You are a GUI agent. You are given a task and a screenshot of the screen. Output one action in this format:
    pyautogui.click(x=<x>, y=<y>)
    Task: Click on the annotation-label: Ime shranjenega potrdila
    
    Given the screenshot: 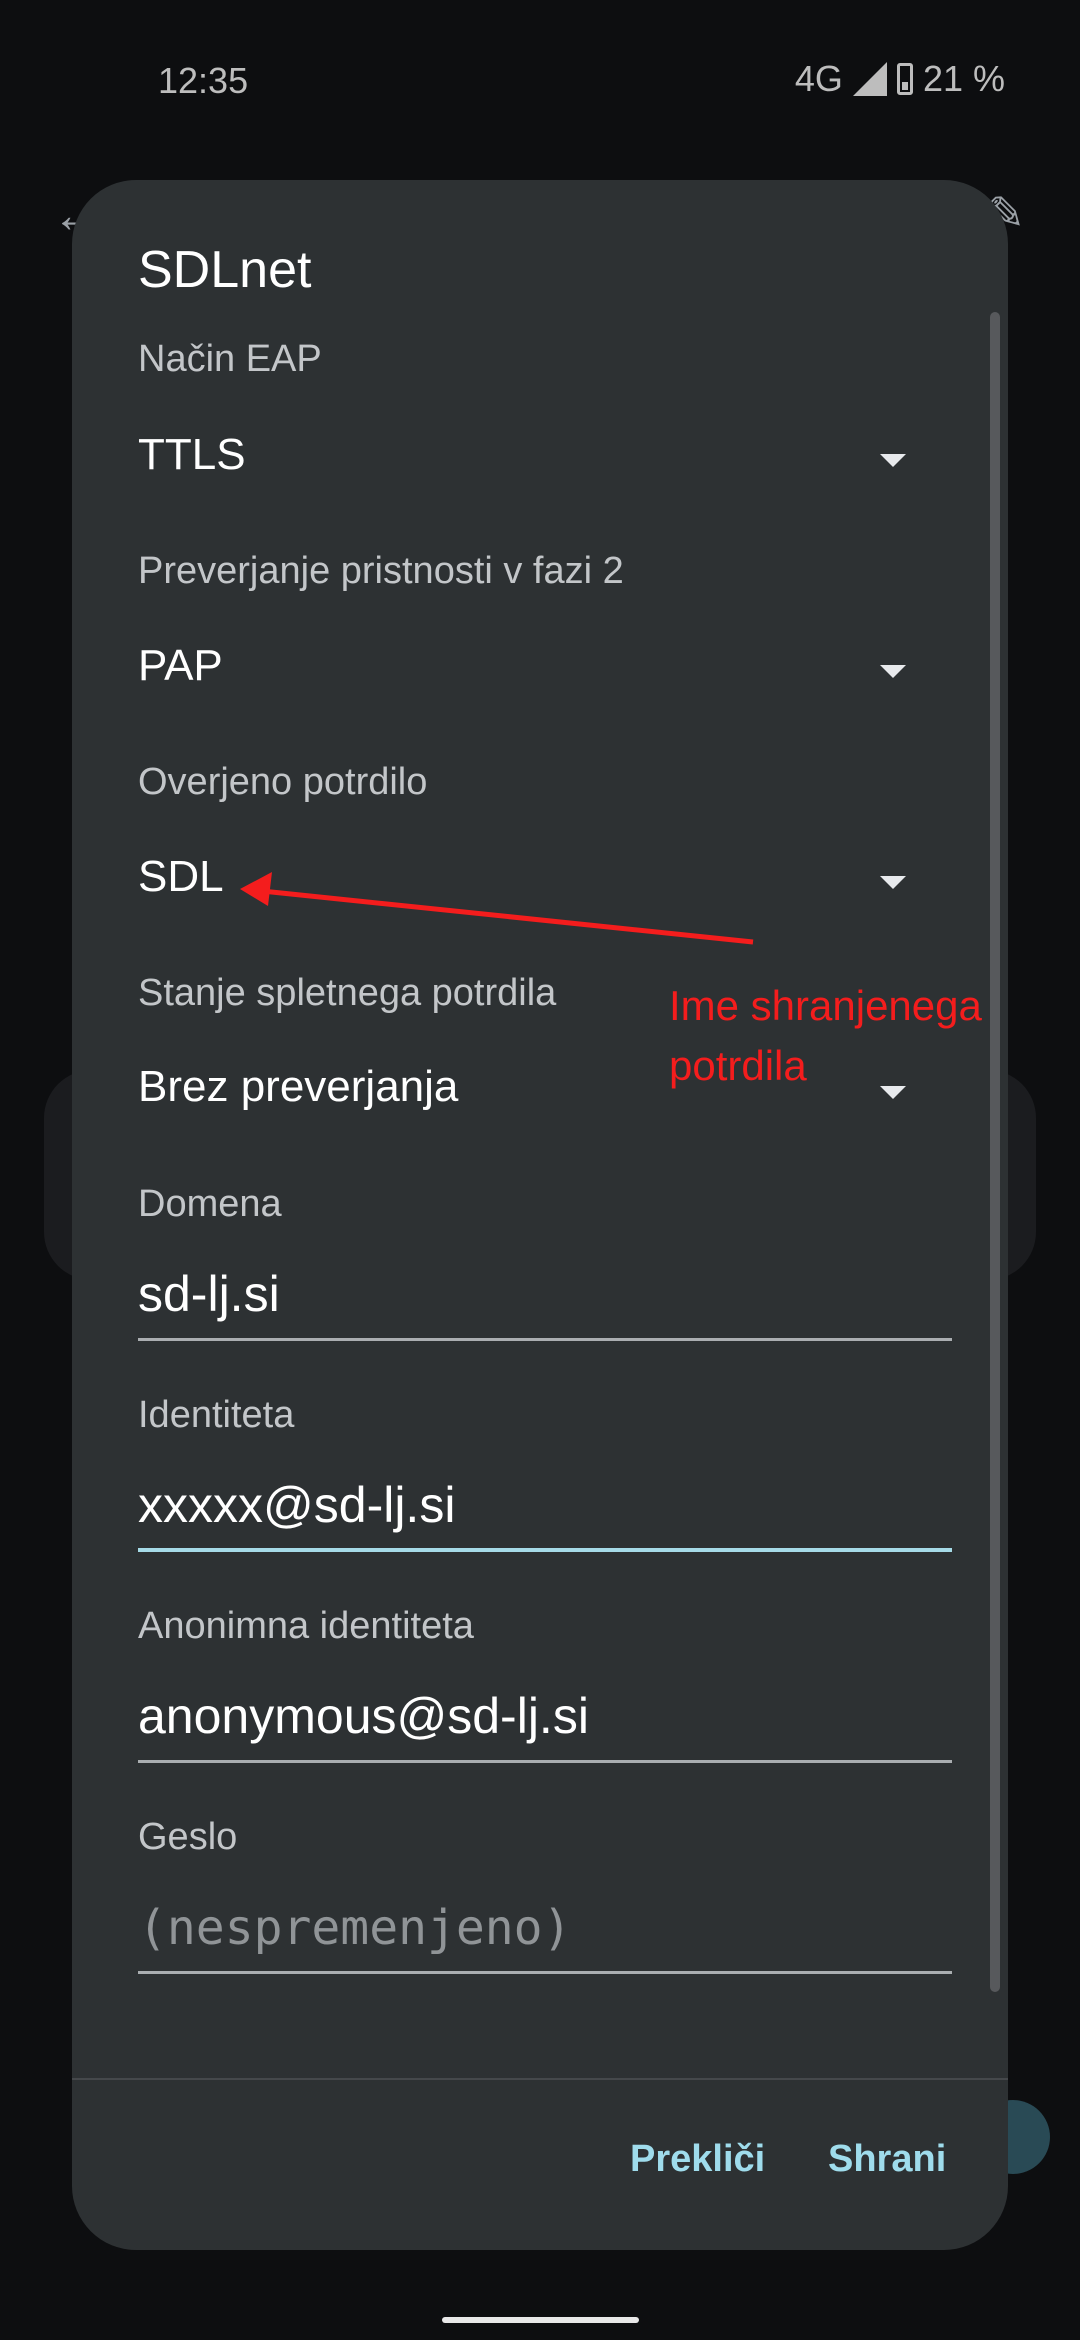 What is the action you would take?
    pyautogui.click(x=825, y=1036)
    